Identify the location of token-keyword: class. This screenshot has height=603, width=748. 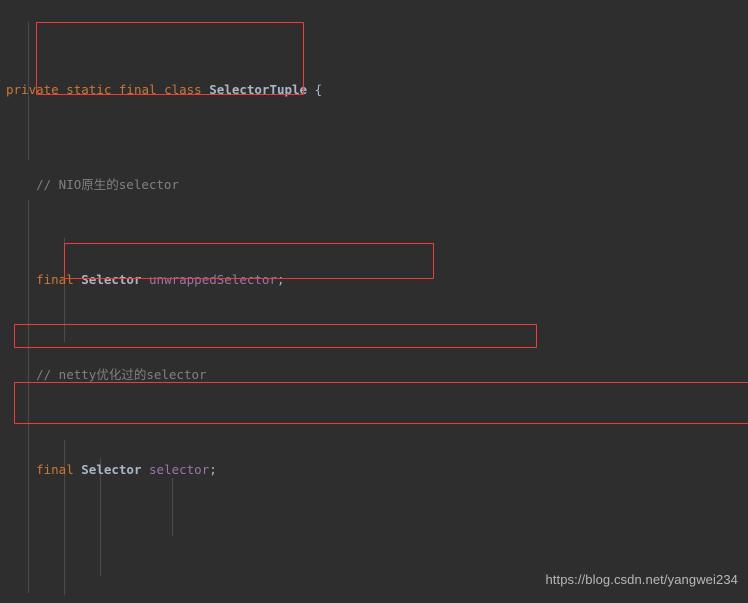
(183, 89).